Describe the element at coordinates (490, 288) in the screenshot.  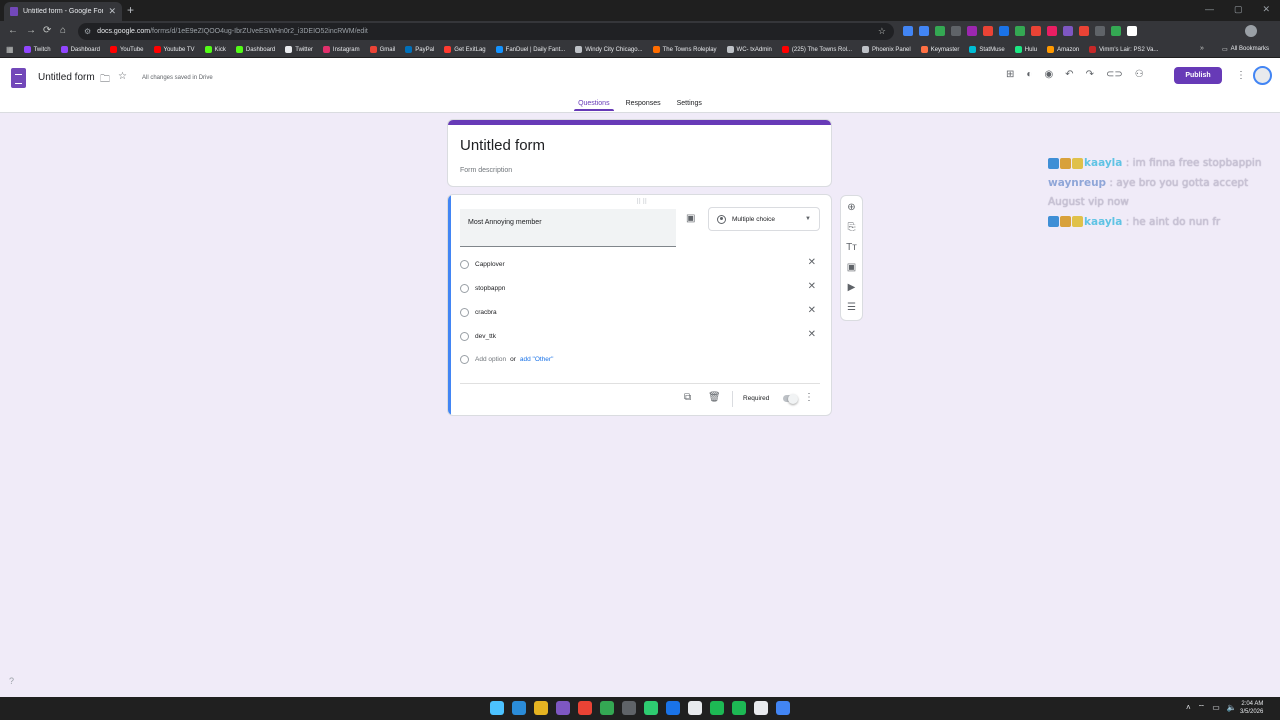
I see `option-label: stopbappn` at that location.